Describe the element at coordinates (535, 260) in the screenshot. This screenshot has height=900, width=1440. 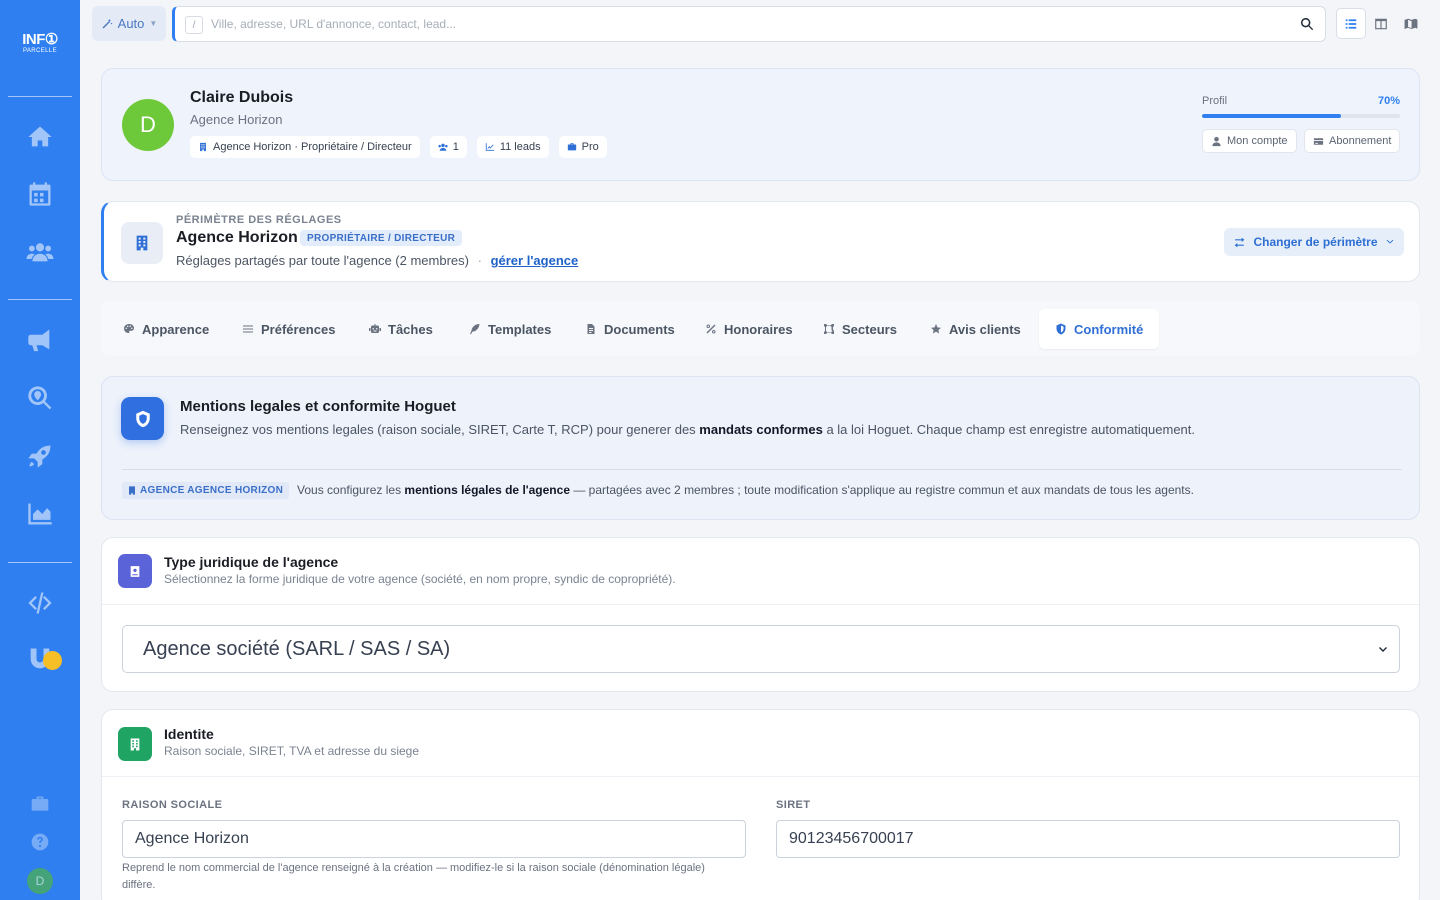
I see `manage-agency-link: gérer l'agence` at that location.